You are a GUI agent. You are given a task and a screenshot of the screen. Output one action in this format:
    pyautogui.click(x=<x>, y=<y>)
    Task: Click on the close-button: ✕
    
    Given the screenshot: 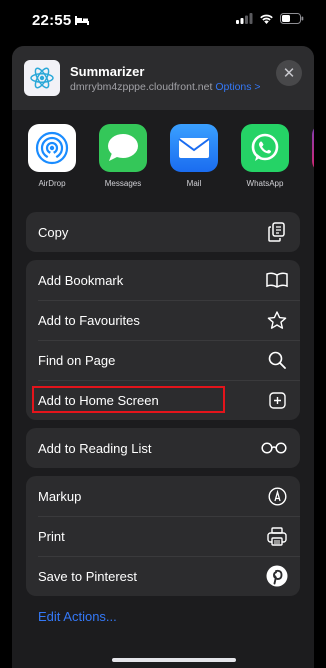 What is the action you would take?
    pyautogui.click(x=289, y=73)
    